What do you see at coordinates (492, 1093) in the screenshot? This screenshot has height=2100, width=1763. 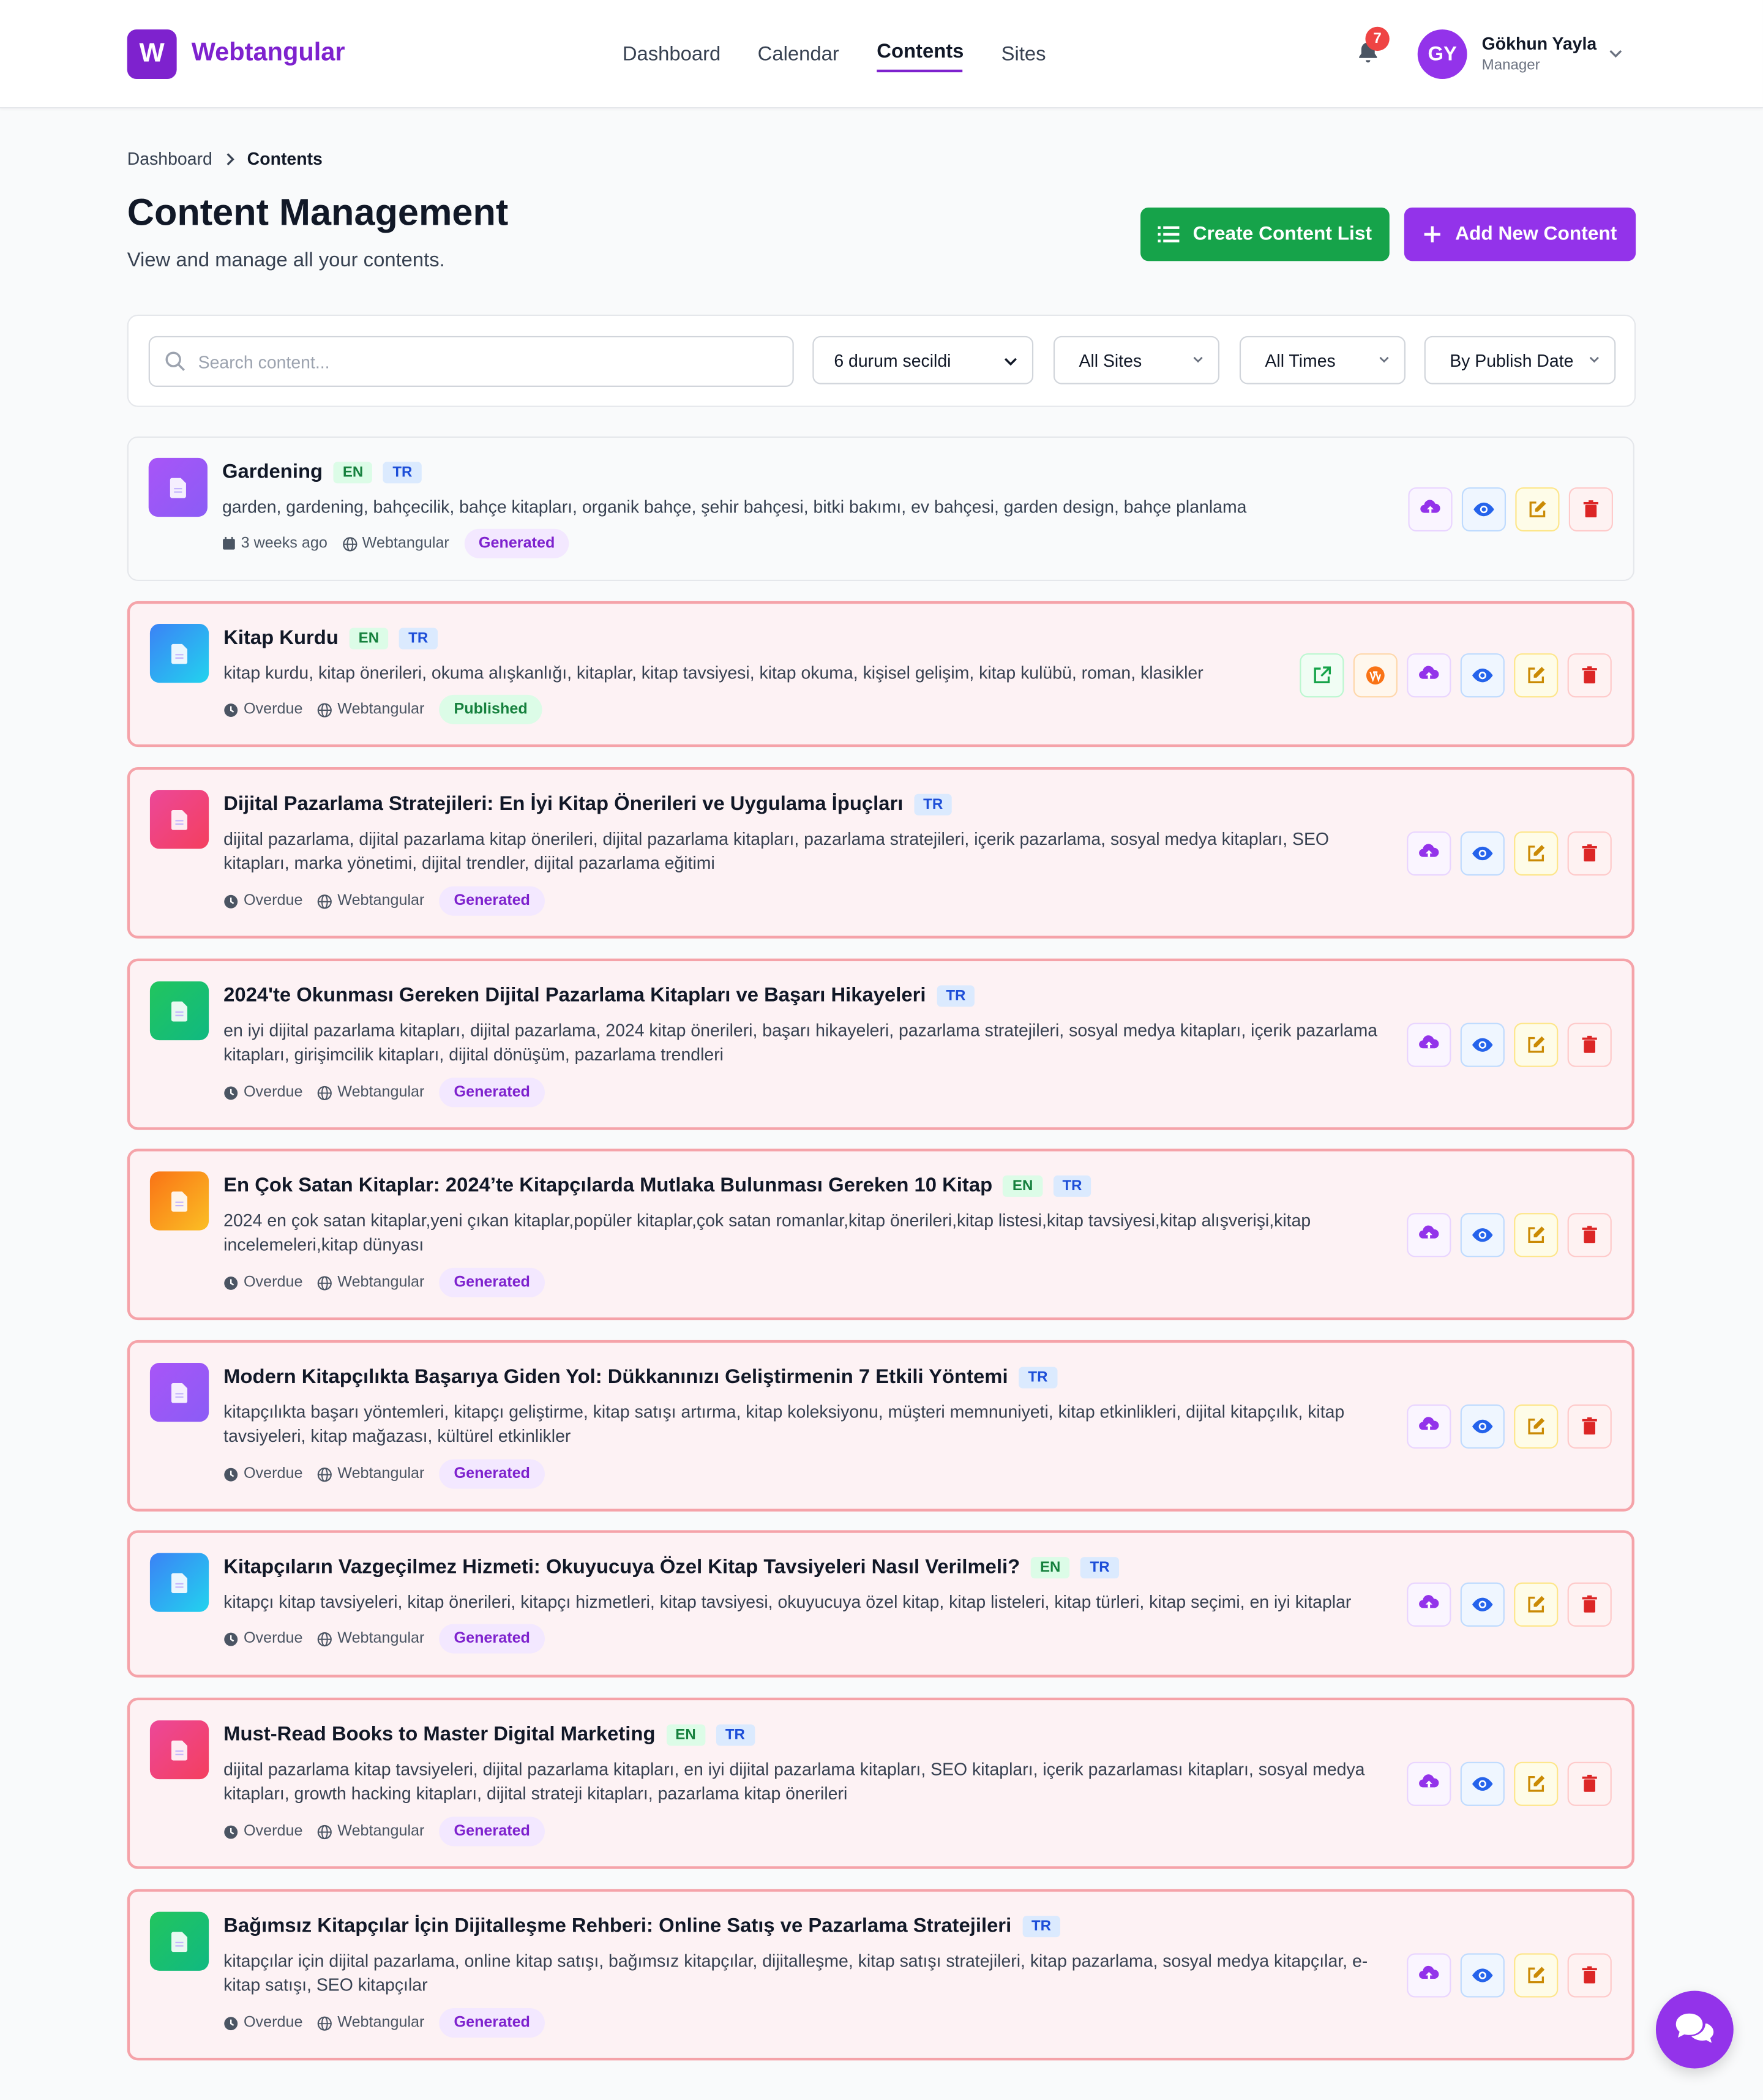 I see `status-badge: Generated` at bounding box center [492, 1093].